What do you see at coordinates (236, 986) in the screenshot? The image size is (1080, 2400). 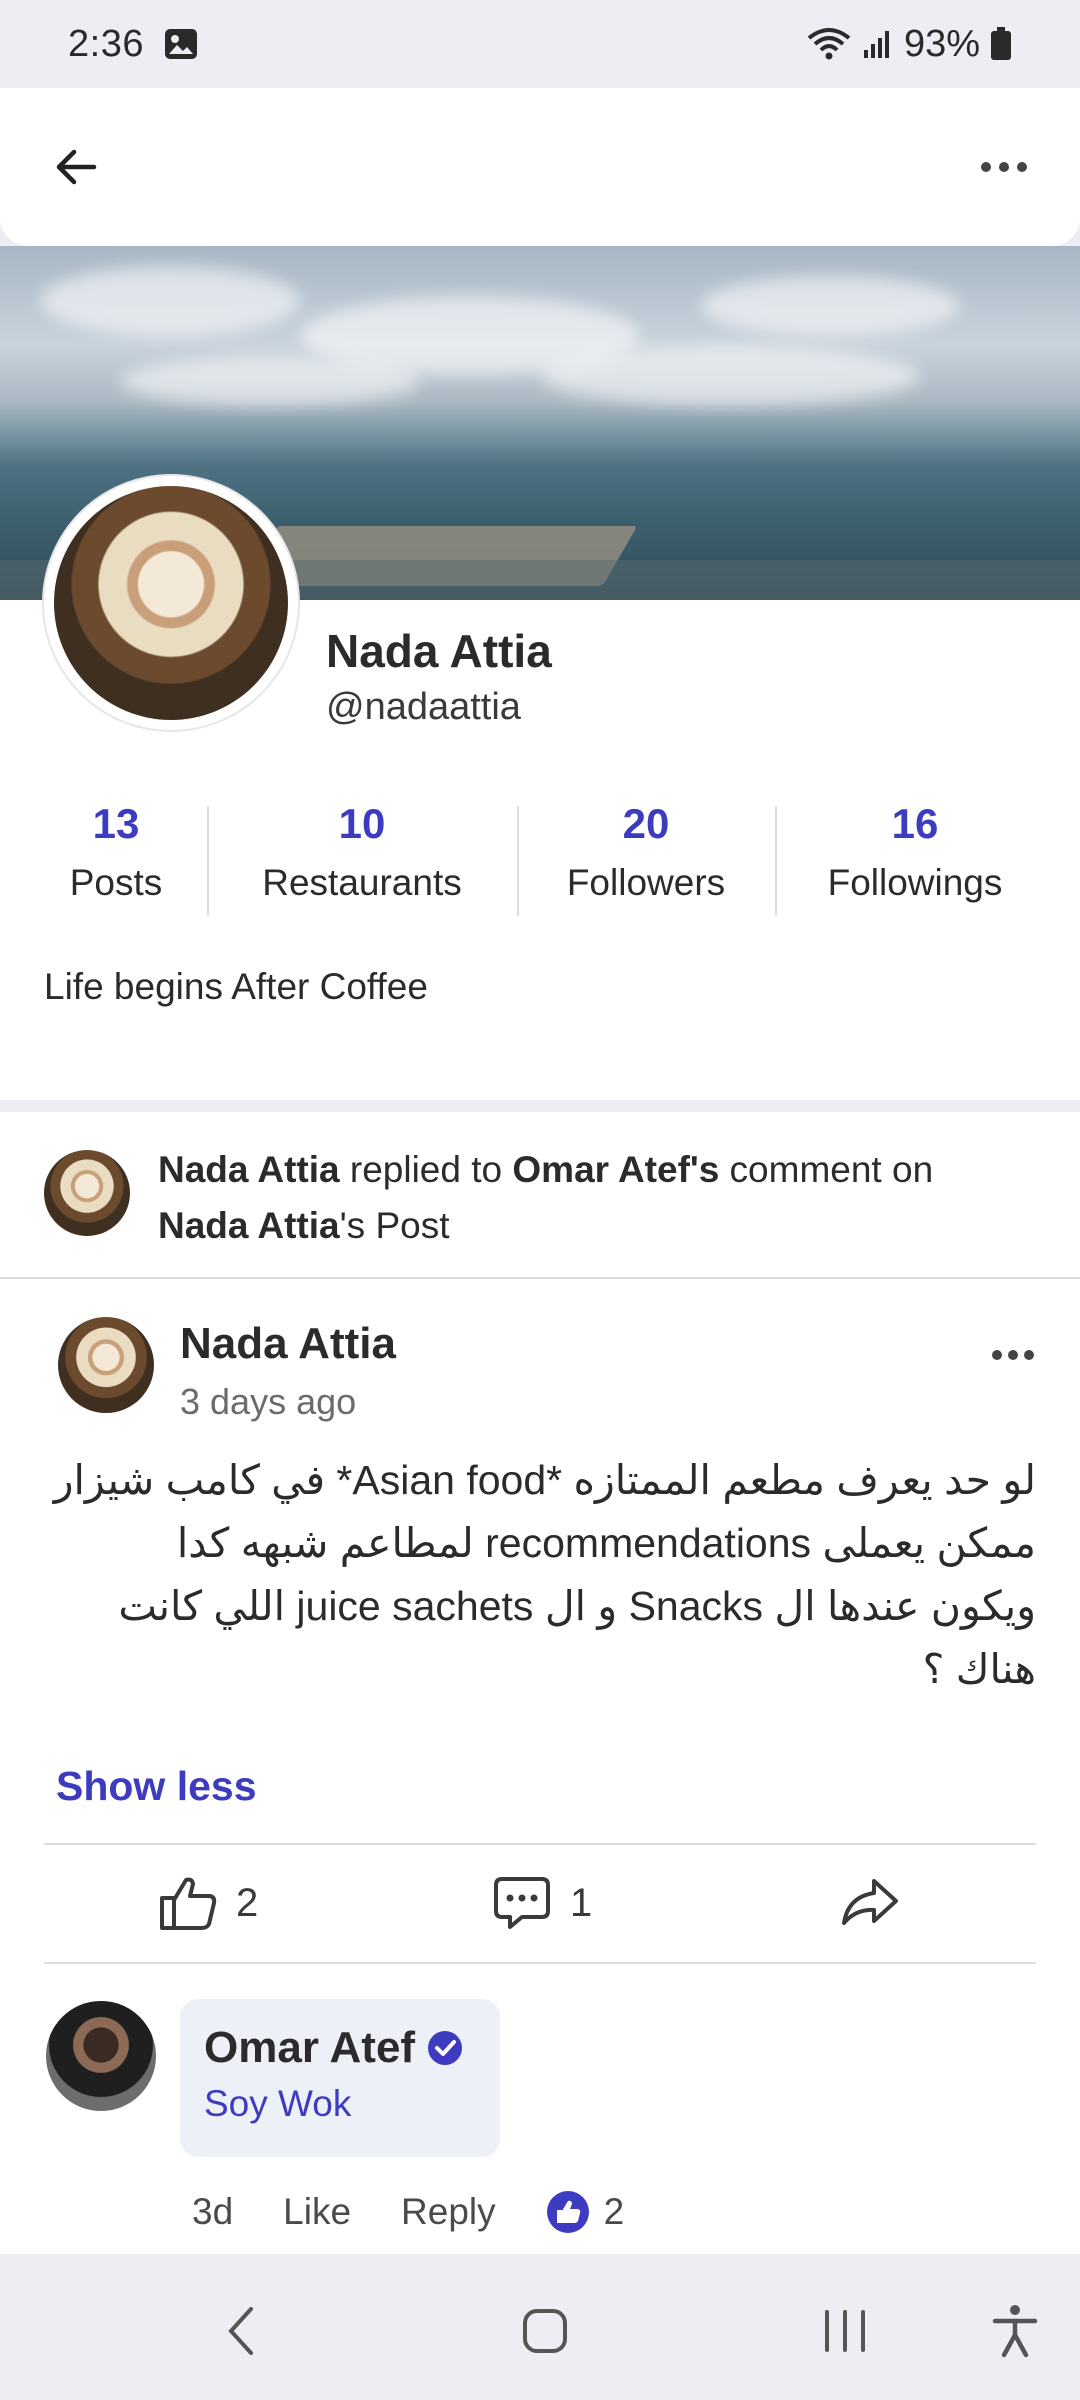 I see `profile-bio: Life begins After Coffee` at bounding box center [236, 986].